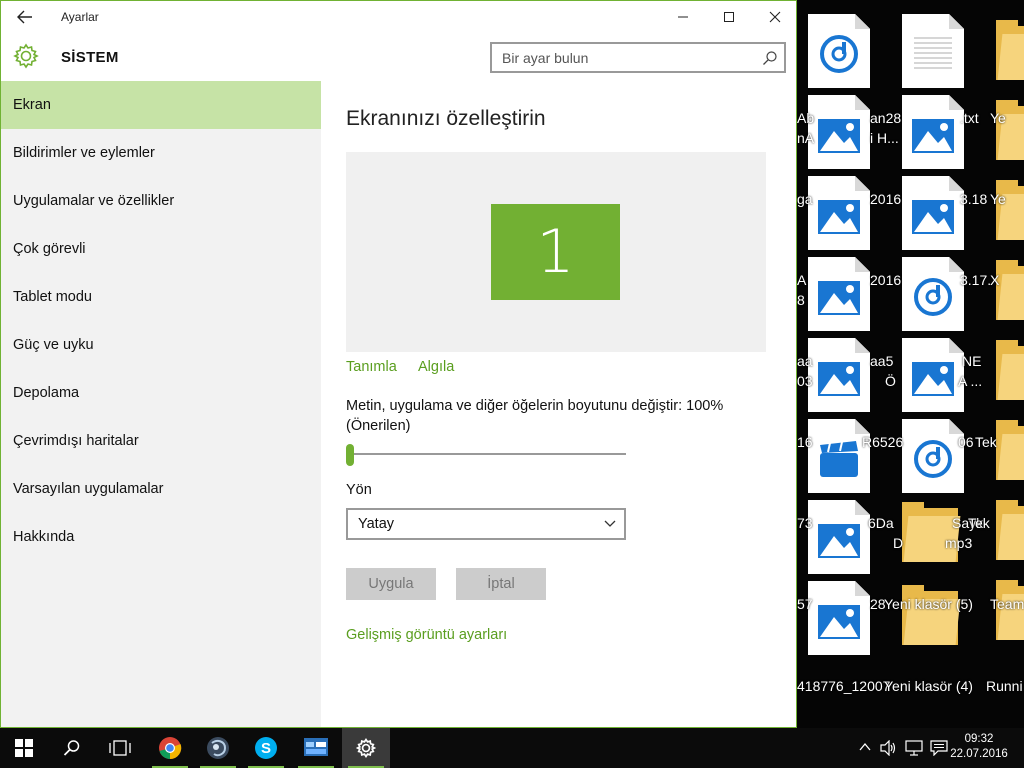  What do you see at coordinates (161, 393) in the screenshot?
I see `sidebar-item-storage: Depolama` at bounding box center [161, 393].